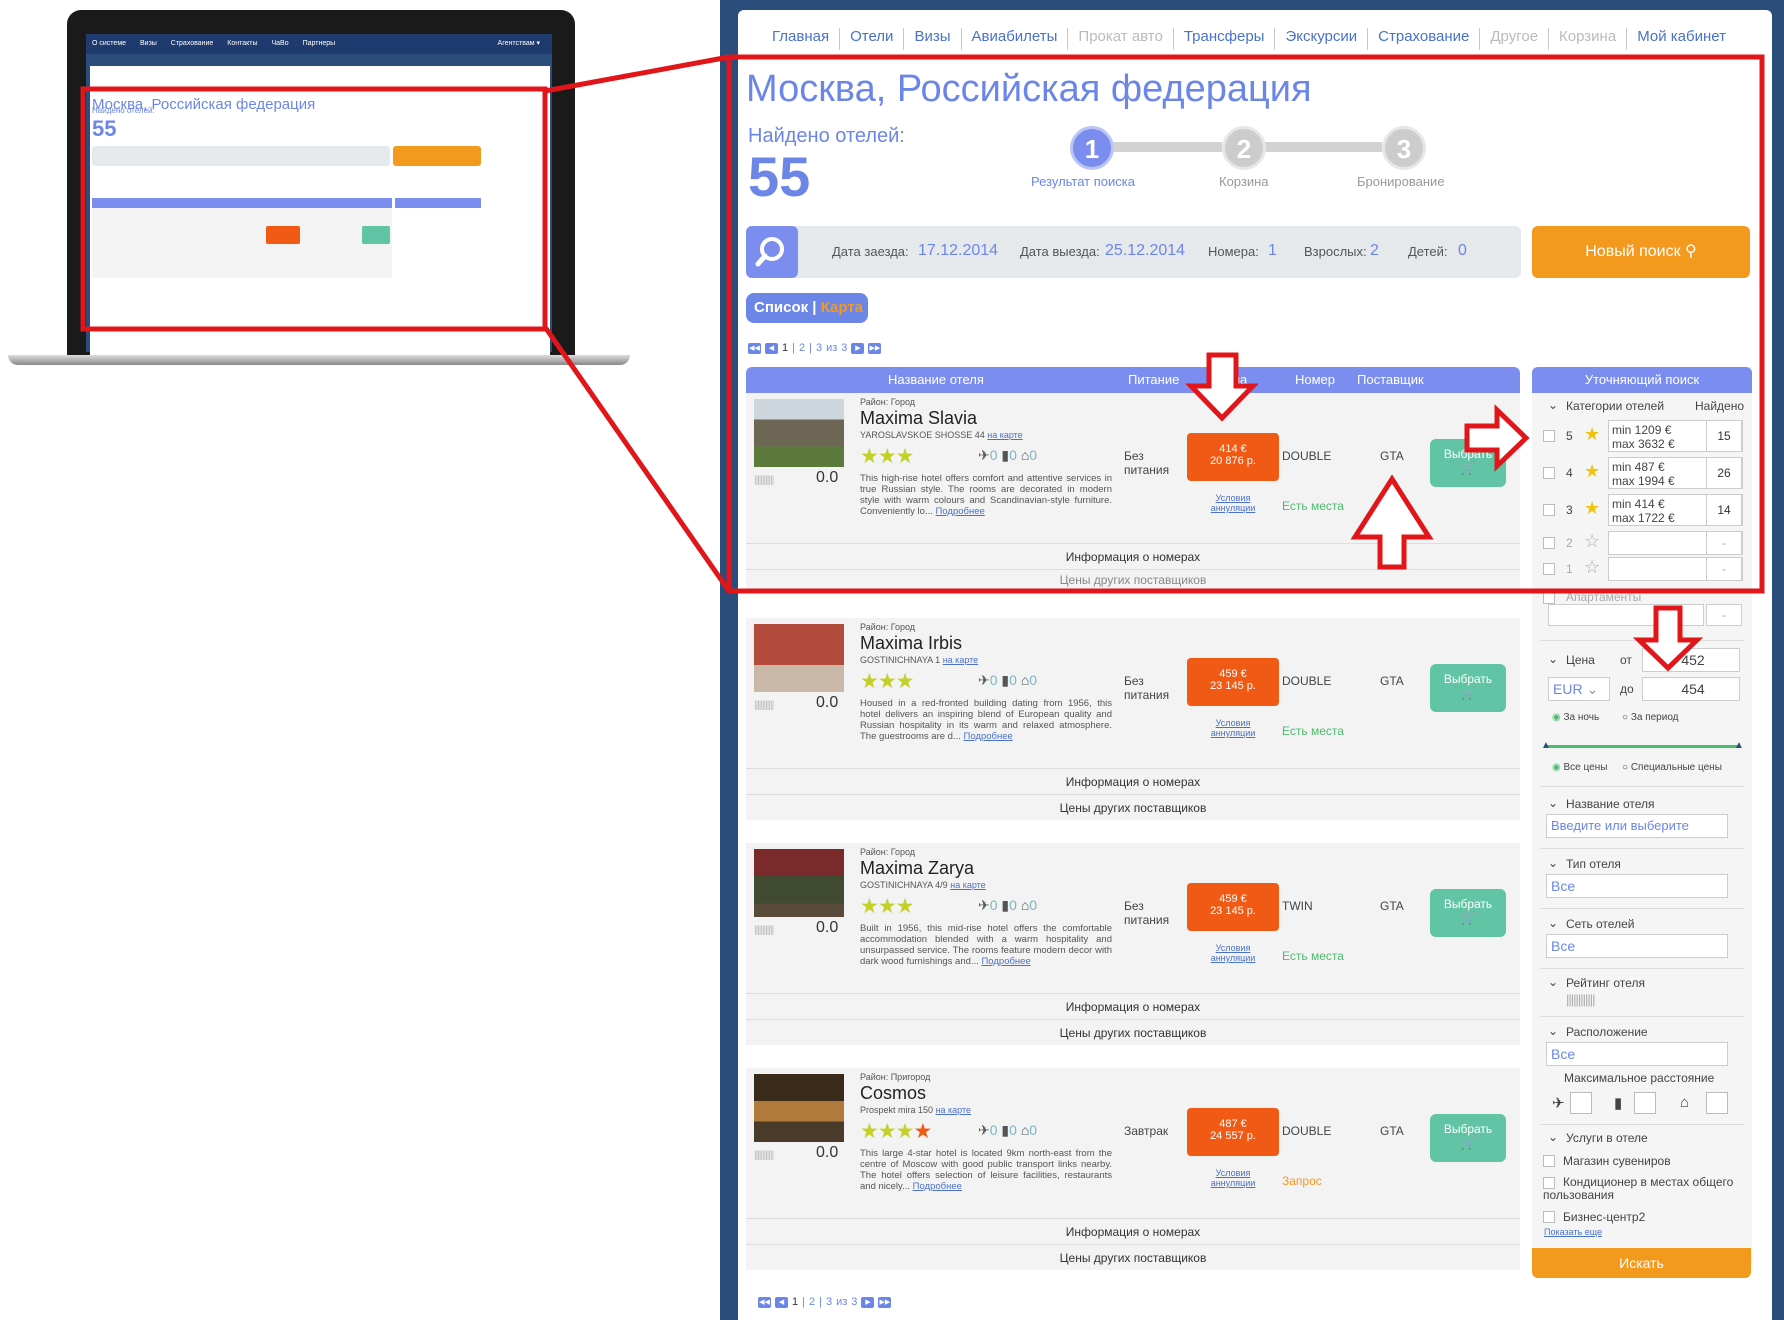 The height and width of the screenshot is (1320, 1784). I want to click on arrow-up-supplier, so click(1392, 522).